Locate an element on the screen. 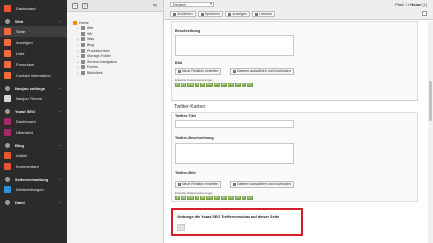  view-button: Anzeigen is located at coordinates (237, 14).